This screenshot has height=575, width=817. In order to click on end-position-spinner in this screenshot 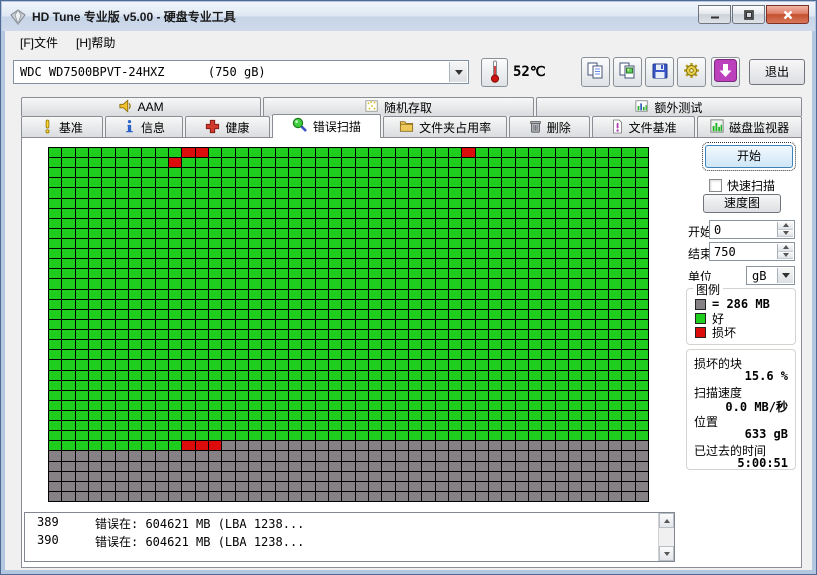, I will do `click(785, 251)`.